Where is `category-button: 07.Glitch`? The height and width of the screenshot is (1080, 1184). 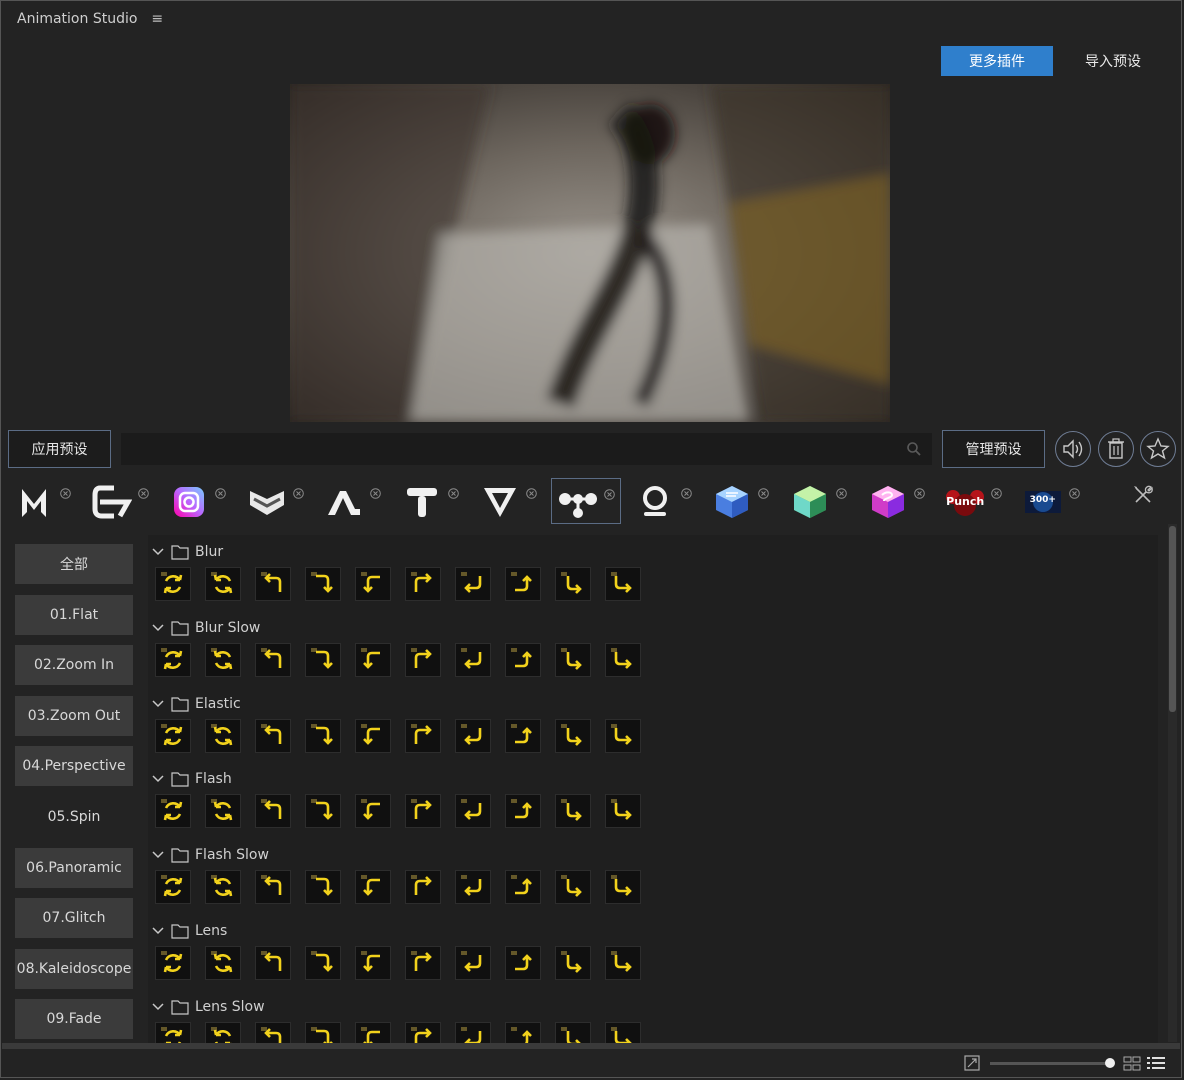
category-button: 07.Glitch is located at coordinates (74, 918).